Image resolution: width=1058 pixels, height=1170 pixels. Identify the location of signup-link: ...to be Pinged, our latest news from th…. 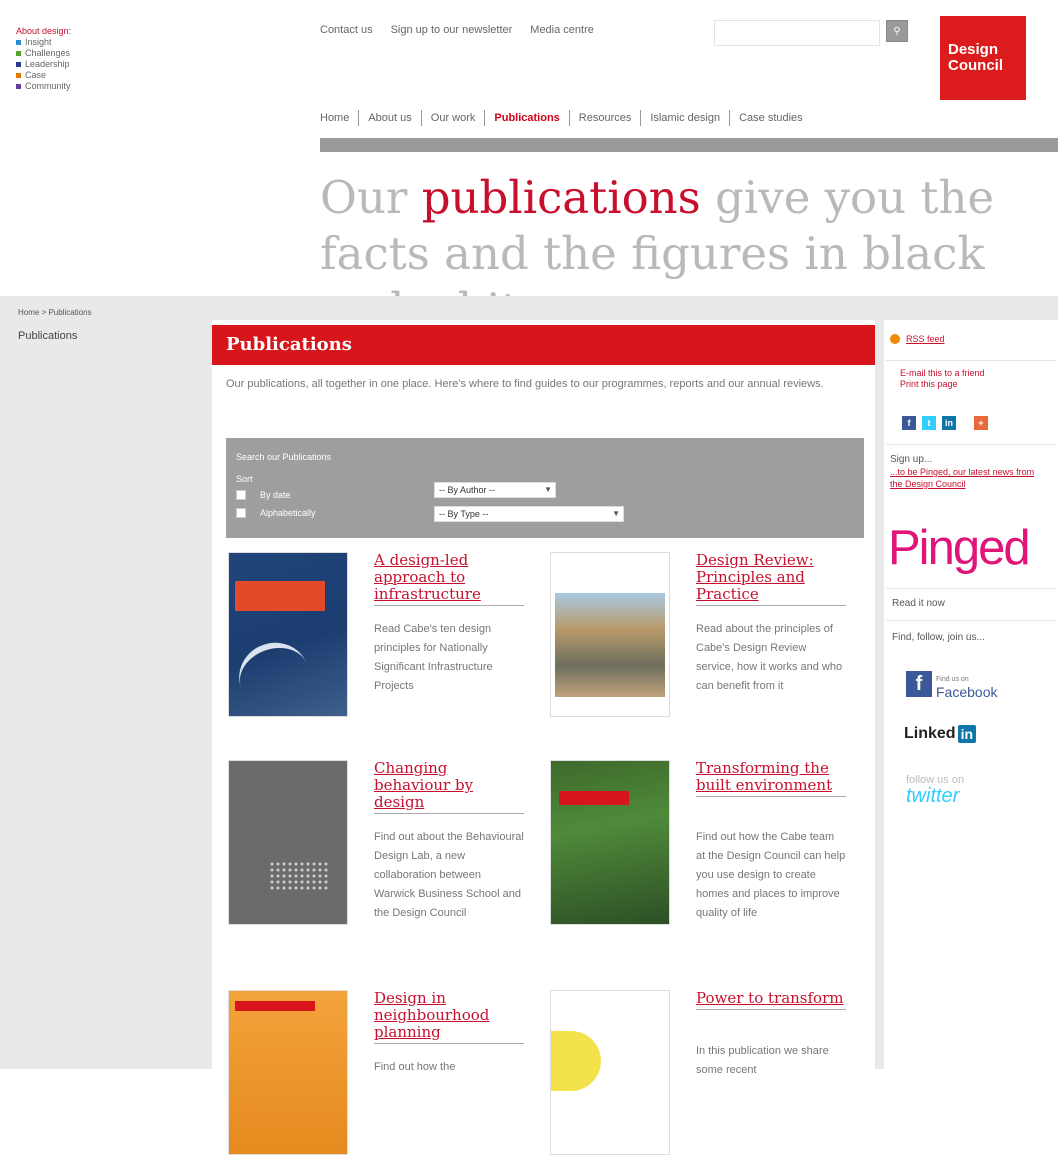
(965, 478).